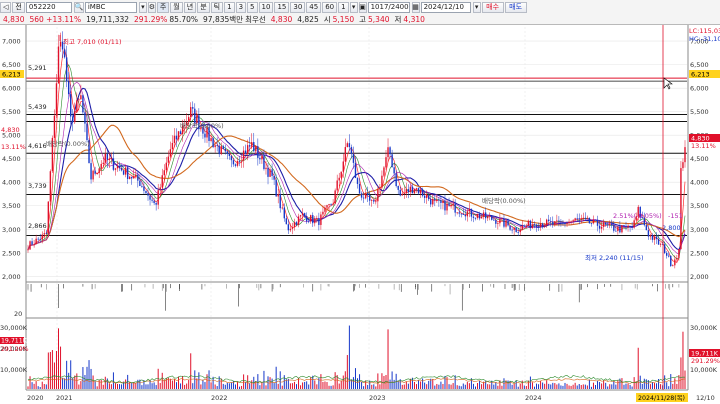  I want to click on prev-arrow-icon: ◁, so click(6, 7).